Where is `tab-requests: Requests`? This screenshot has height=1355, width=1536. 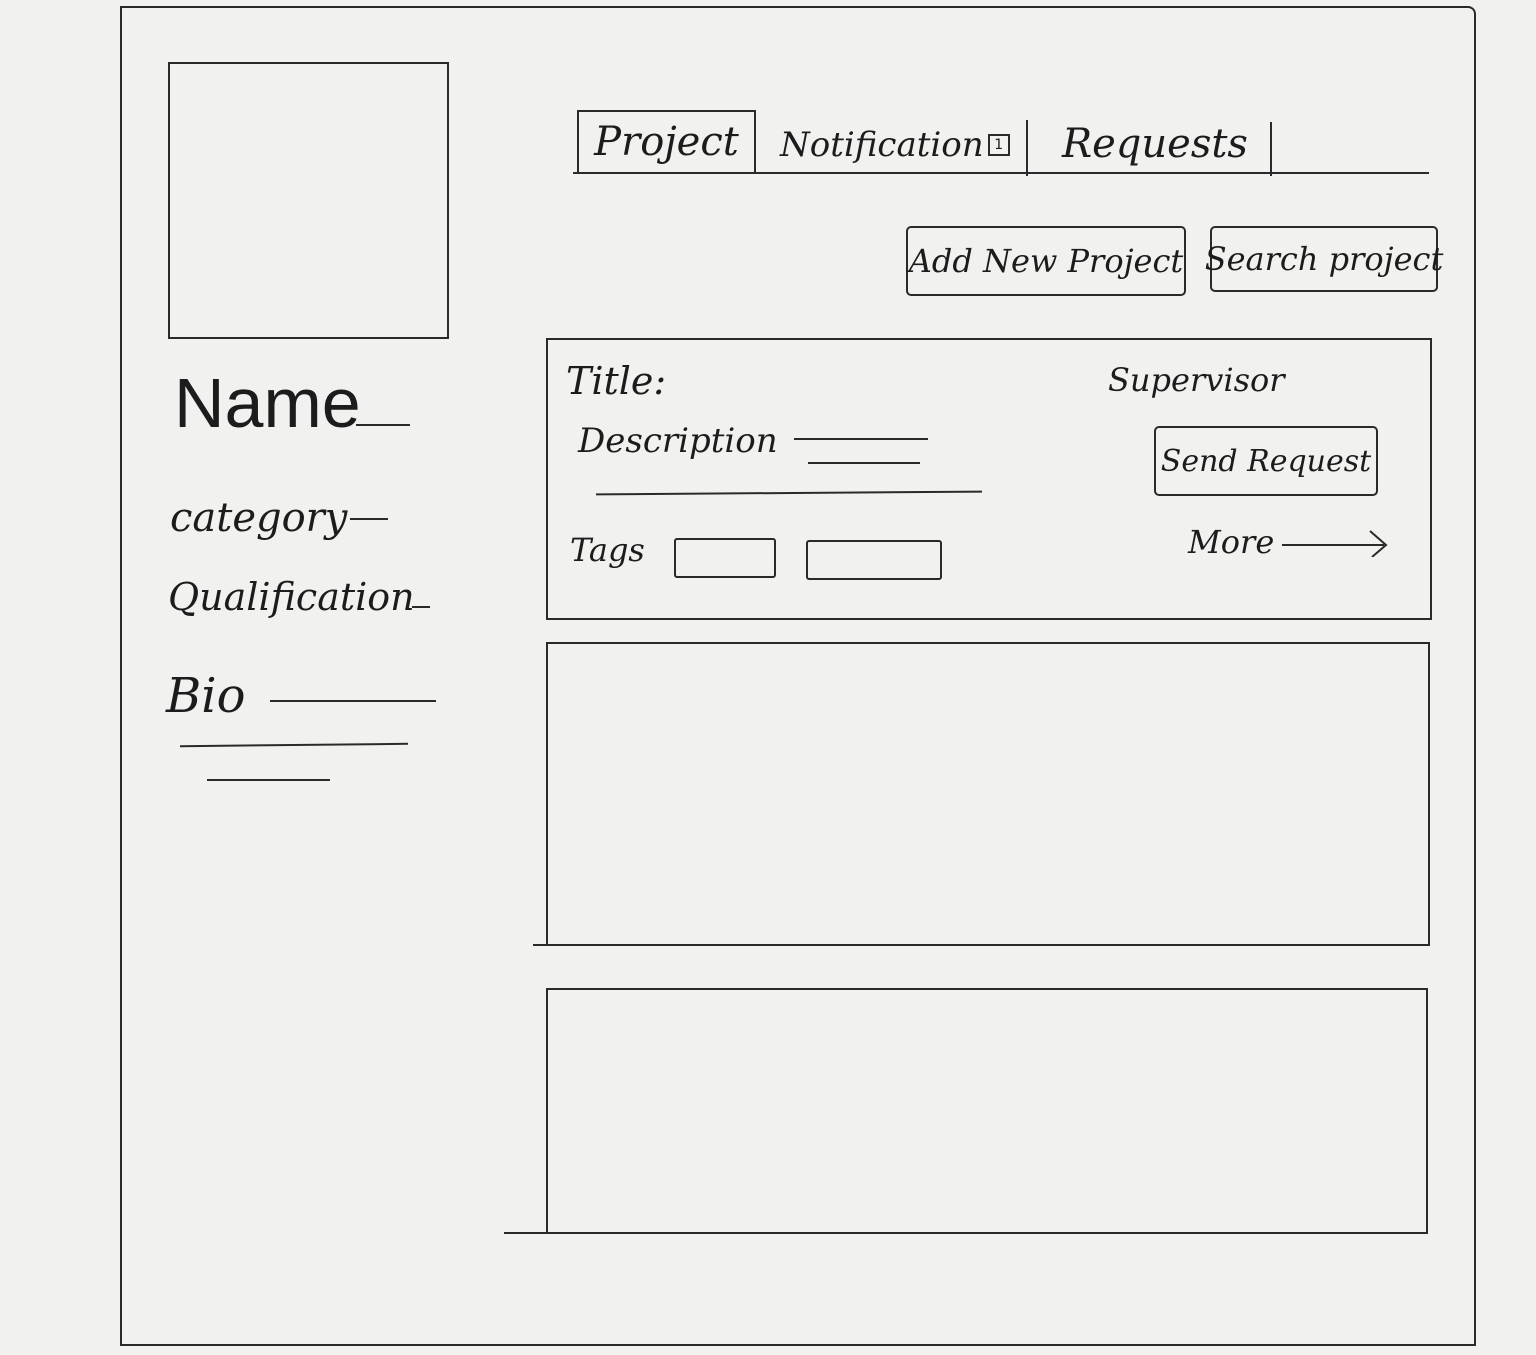 tab-requests: Requests is located at coordinates (1155, 144).